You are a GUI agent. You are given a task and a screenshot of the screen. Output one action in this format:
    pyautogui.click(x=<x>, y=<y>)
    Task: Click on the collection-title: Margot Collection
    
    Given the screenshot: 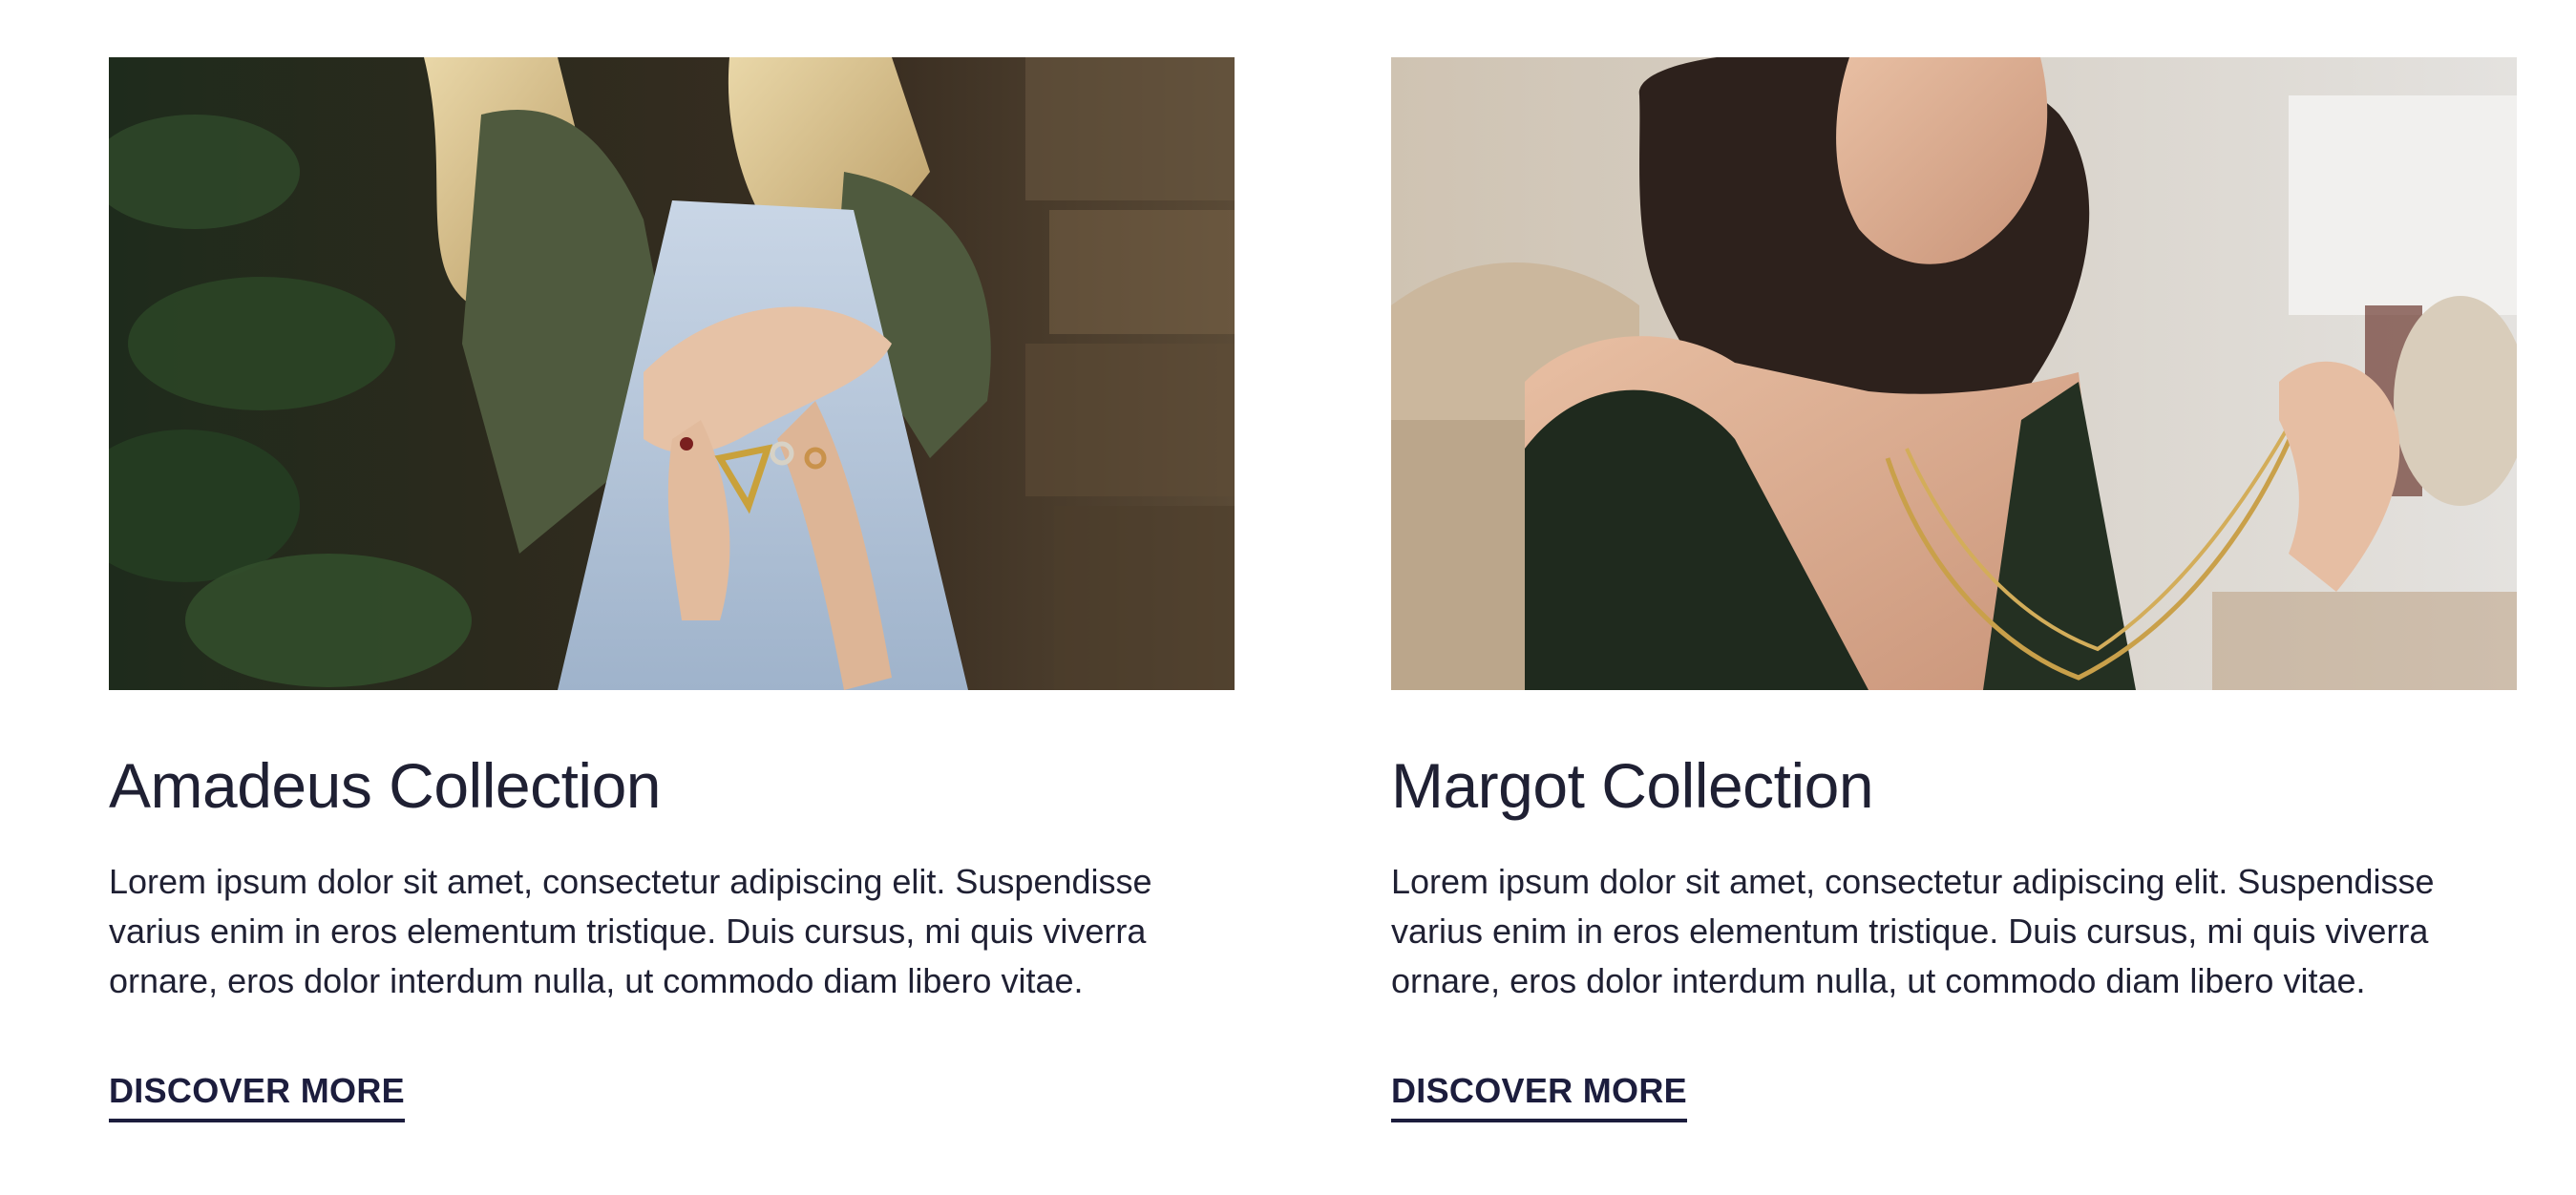 What is the action you would take?
    pyautogui.click(x=1632, y=785)
    